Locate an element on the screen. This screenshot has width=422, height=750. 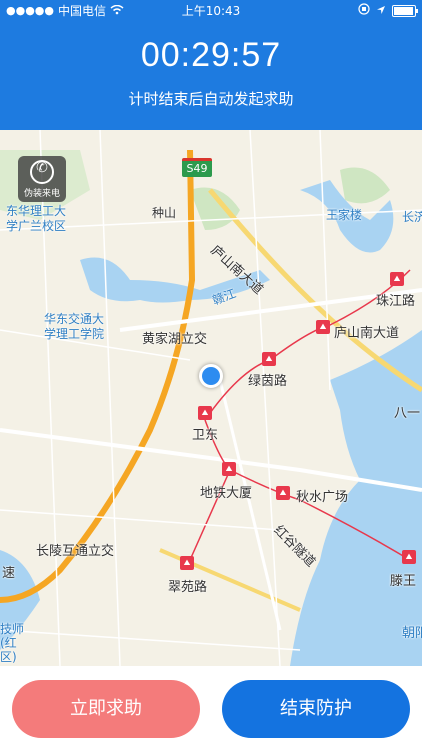
map-label-chang: 长济 is located at coordinates (412, 217).